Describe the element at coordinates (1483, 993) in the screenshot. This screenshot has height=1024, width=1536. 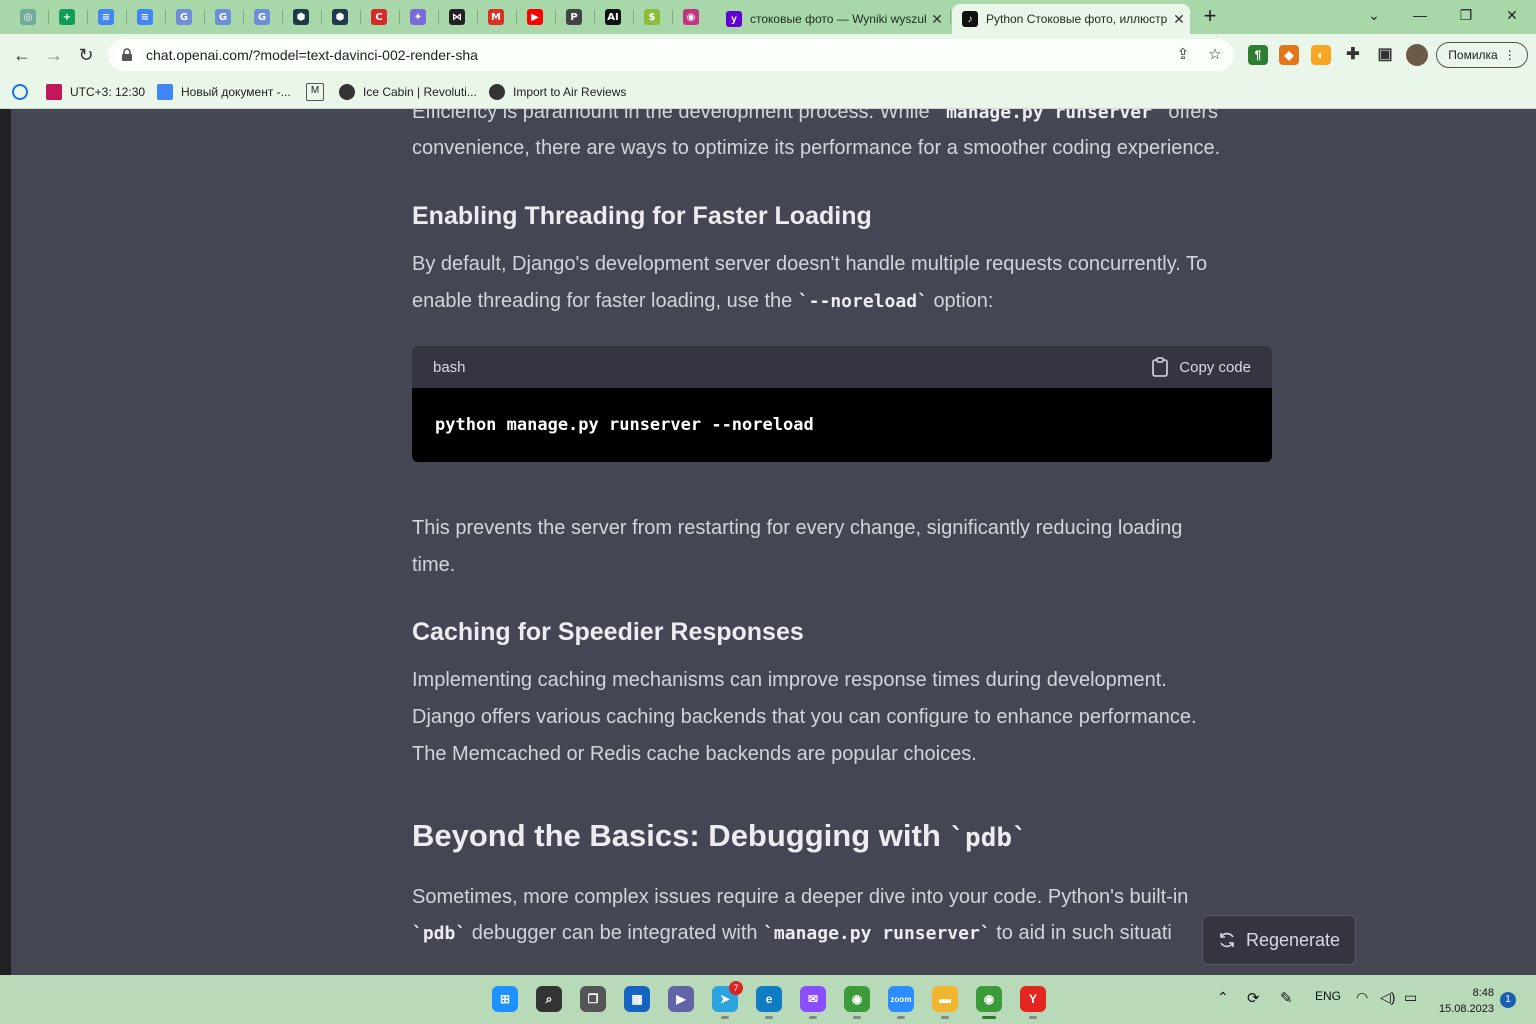
I see `clock-time: 8:48` at that location.